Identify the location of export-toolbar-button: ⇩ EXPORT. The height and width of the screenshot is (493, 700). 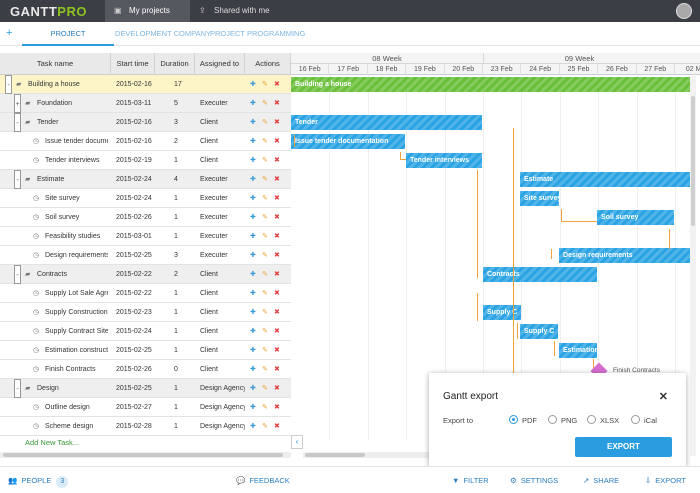
(665, 480).